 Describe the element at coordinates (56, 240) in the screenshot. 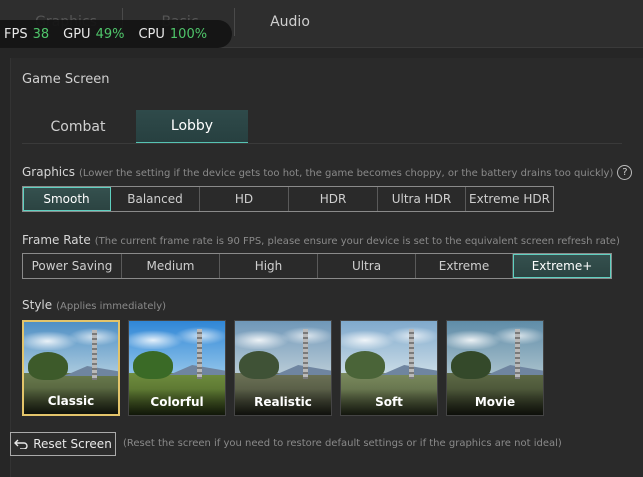

I see `frame-rate-label: Frame Rate` at that location.